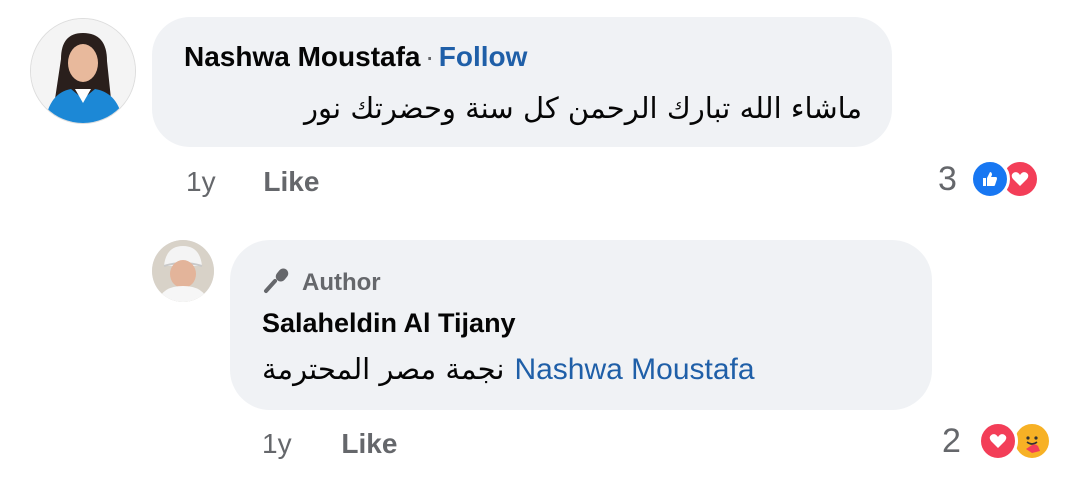 This screenshot has width=1078, height=480. What do you see at coordinates (201, 181) in the screenshot?
I see `comment-age: 1y` at bounding box center [201, 181].